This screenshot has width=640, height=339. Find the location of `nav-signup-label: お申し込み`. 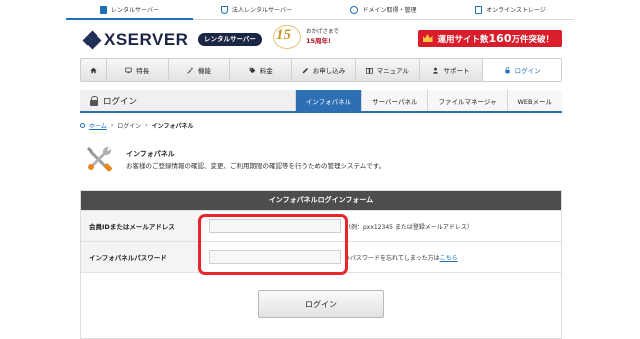

nav-signup-label: お申し込み is located at coordinates (329, 71).